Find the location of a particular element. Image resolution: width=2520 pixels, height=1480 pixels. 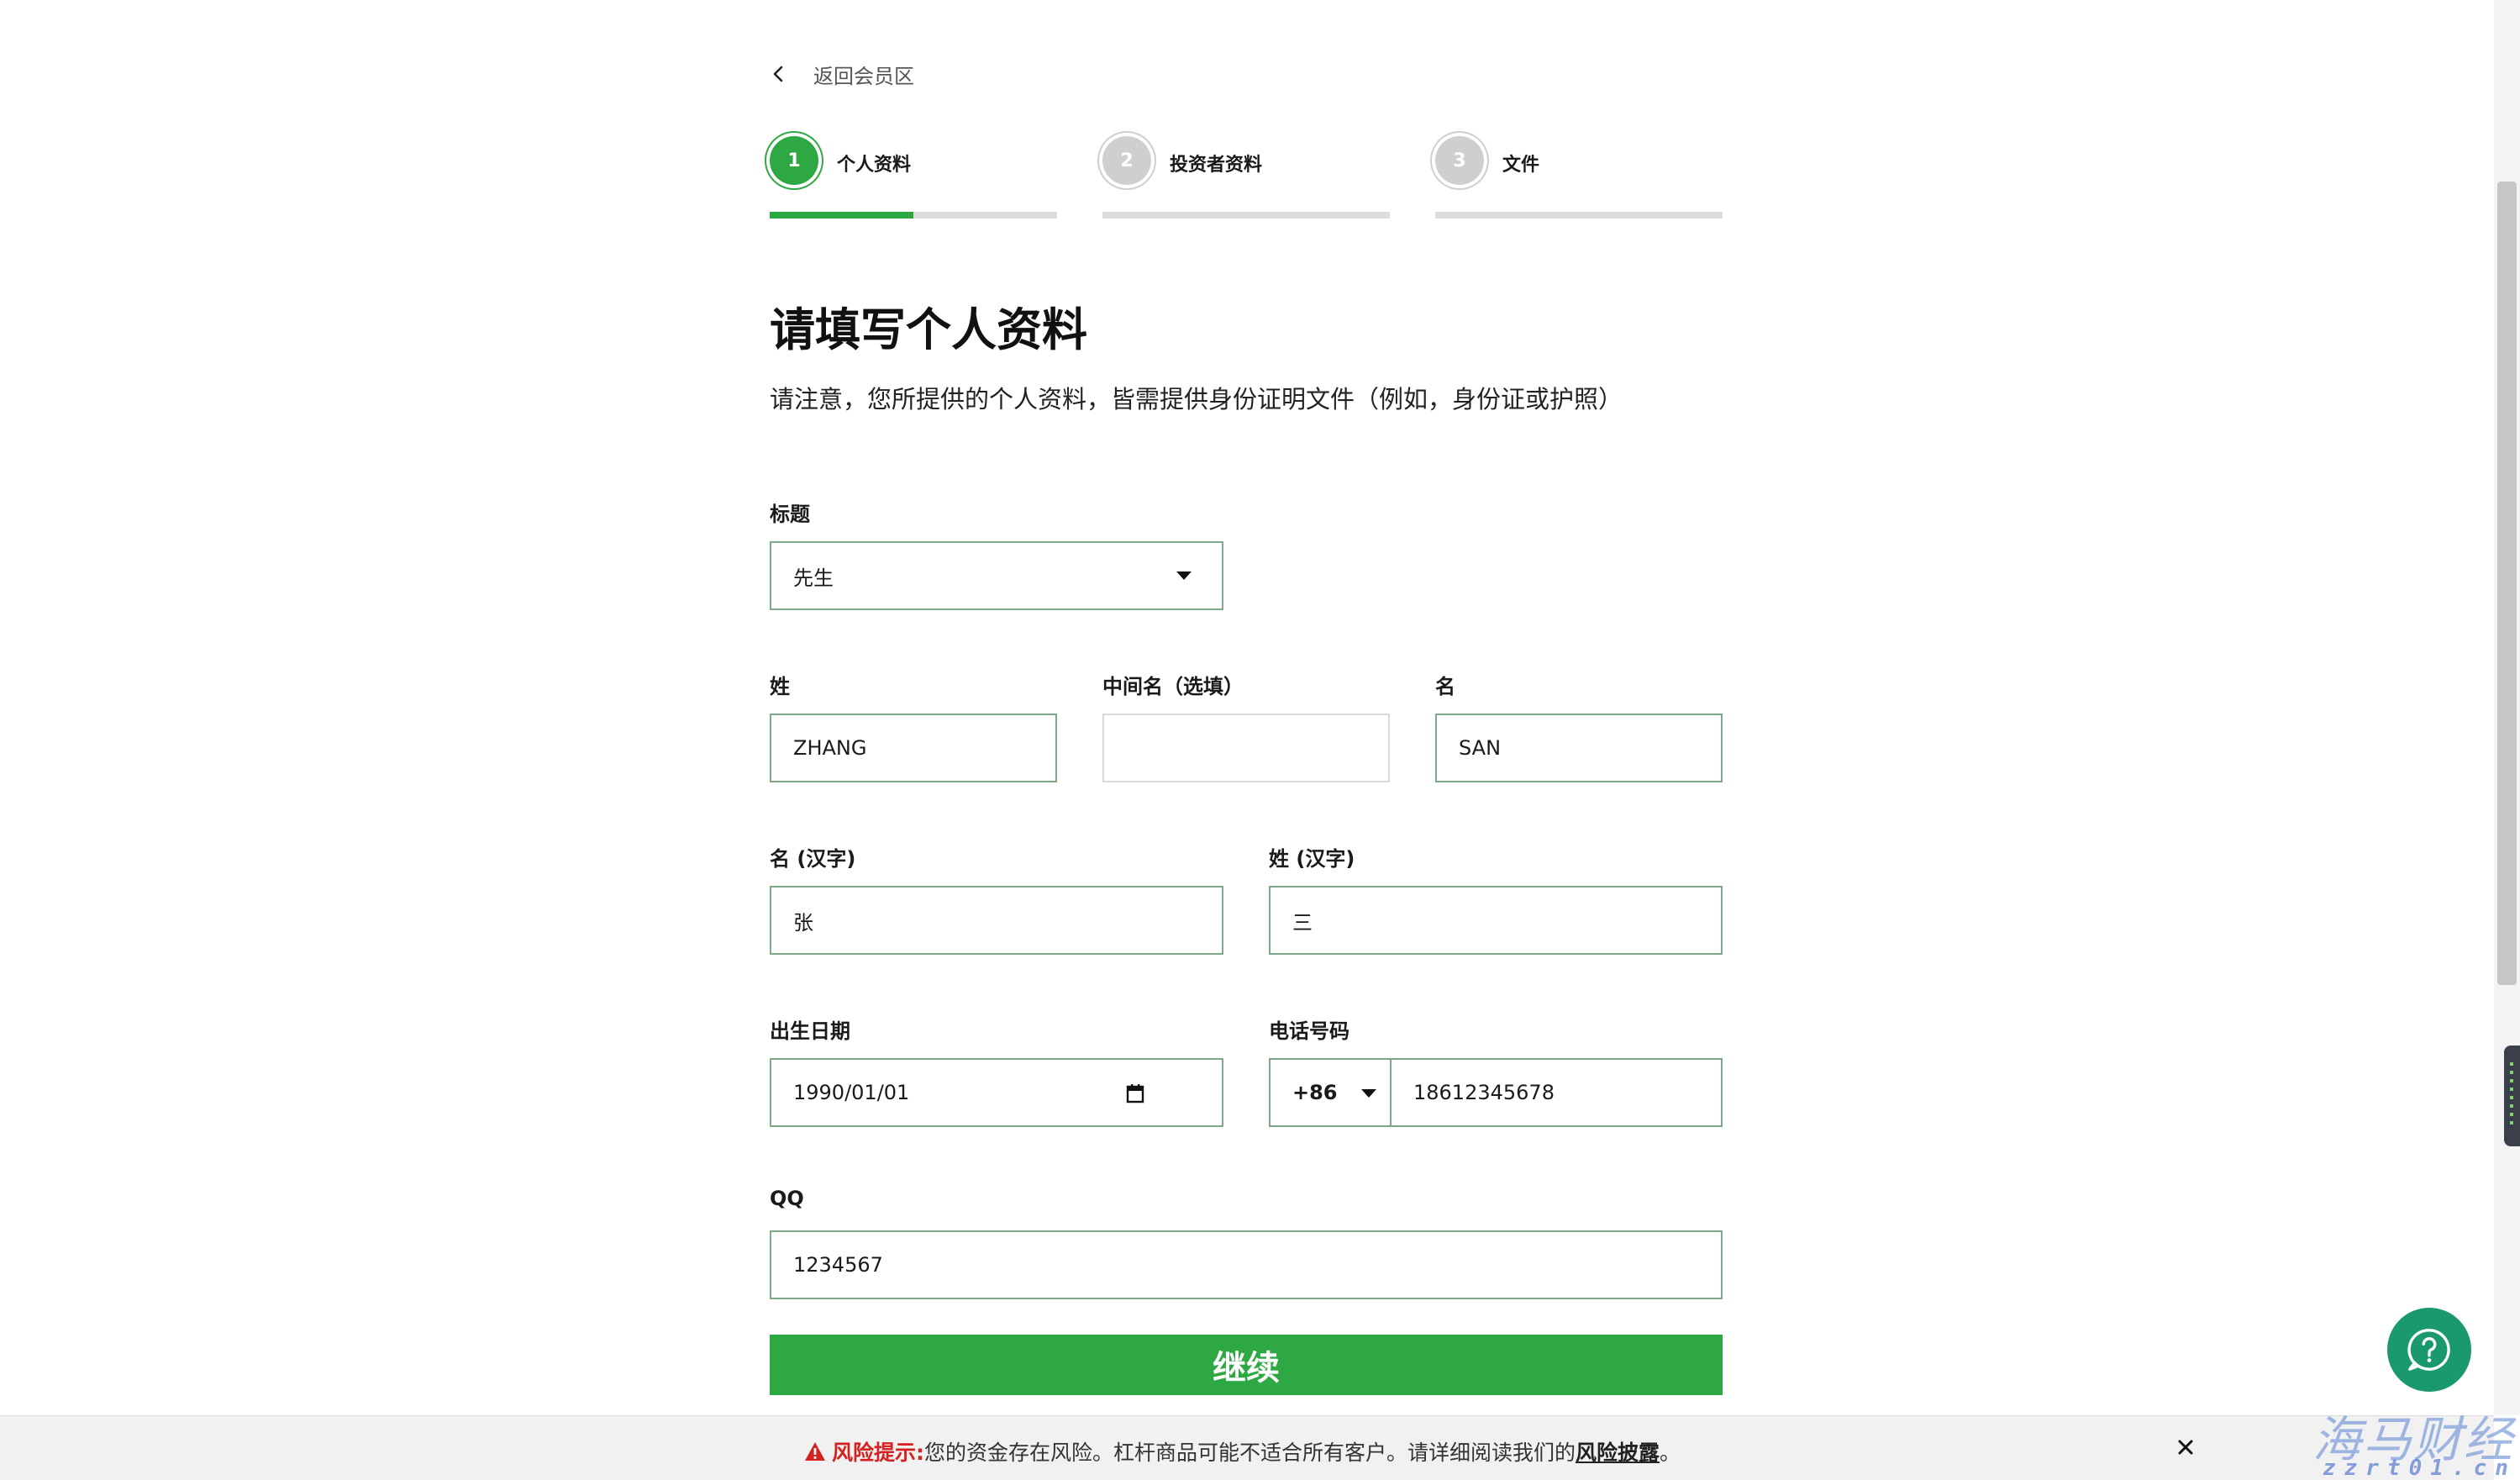

help-chat-icon is located at coordinates (2428, 1350).